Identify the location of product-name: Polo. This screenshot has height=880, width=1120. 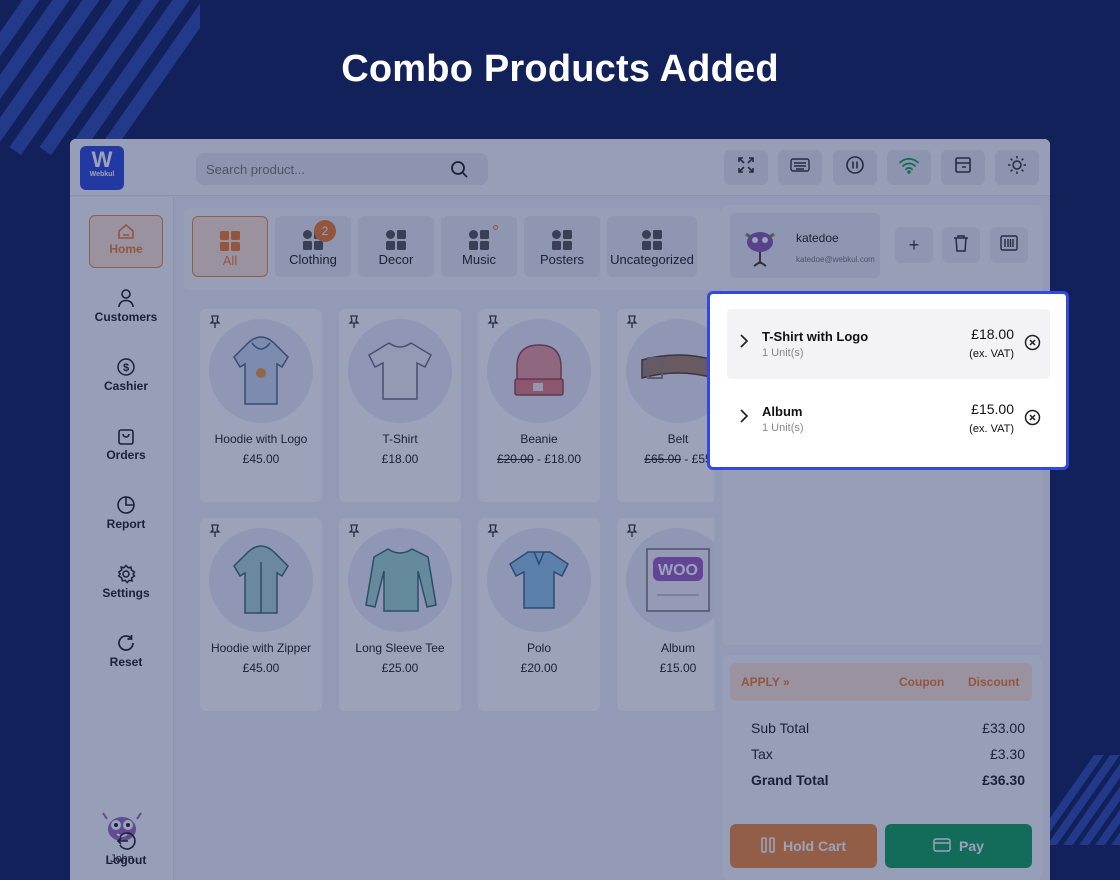
(539, 648).